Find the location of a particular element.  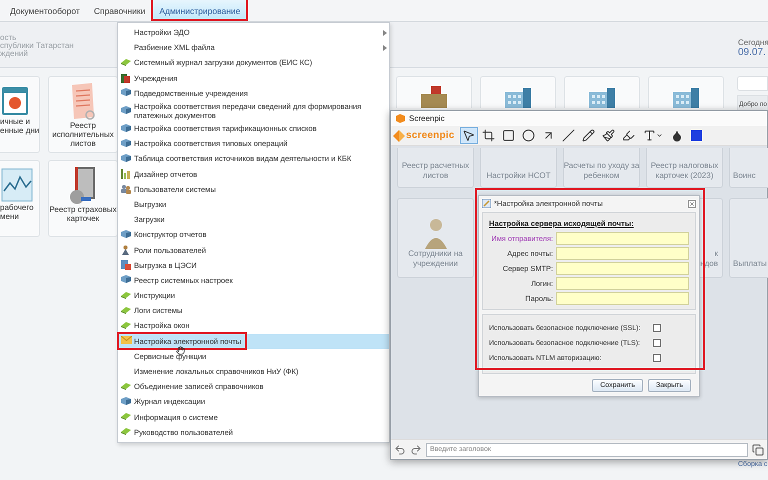

rectangle-icon is located at coordinates (508, 135).